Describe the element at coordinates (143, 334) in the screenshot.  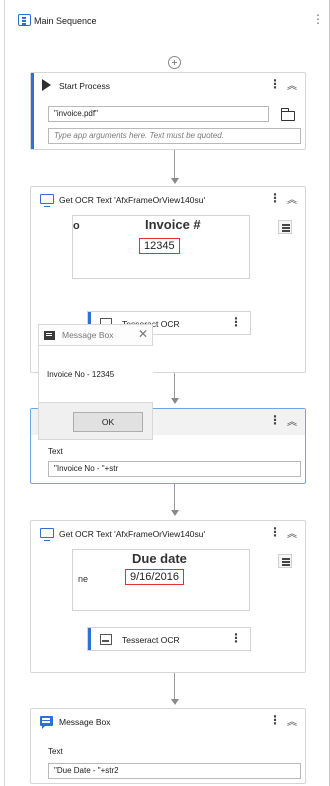
I see `close-icon: ✕` at that location.